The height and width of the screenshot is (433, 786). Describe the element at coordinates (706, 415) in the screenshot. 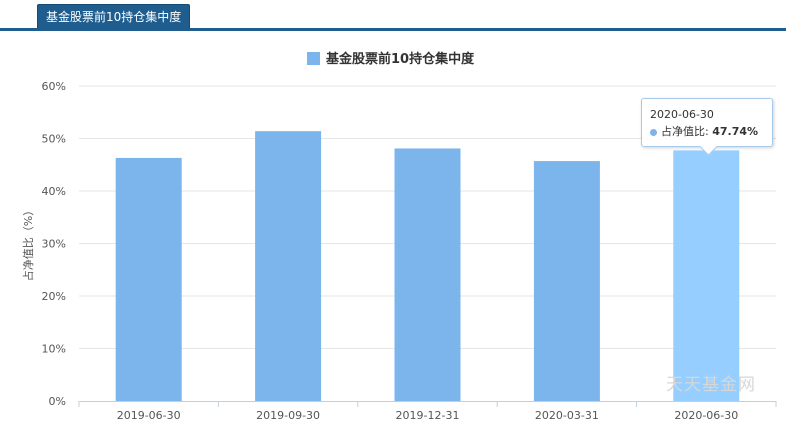

I see `x-tick-label: 2020-06-30` at that location.